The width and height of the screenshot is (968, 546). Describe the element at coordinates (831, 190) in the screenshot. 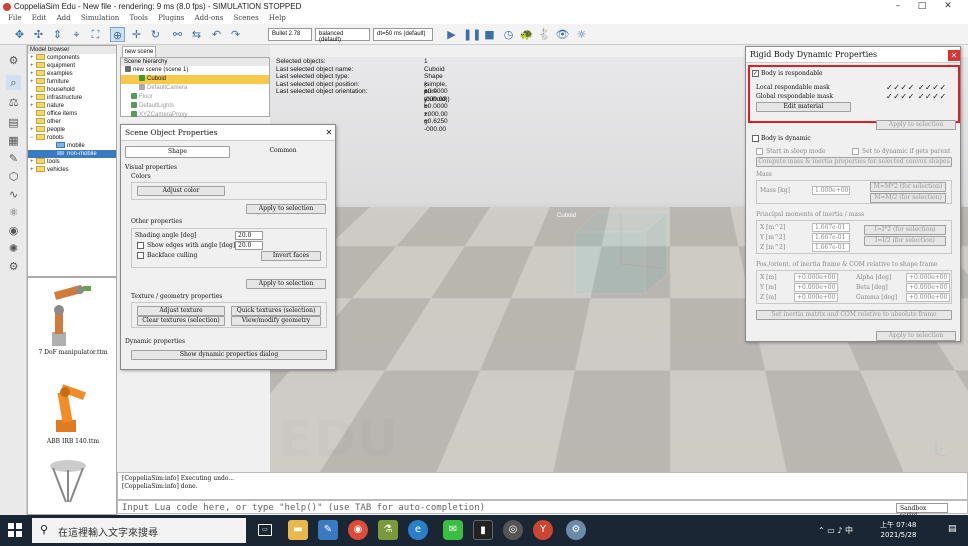

I see `mass-field: 1.000e+00` at that location.